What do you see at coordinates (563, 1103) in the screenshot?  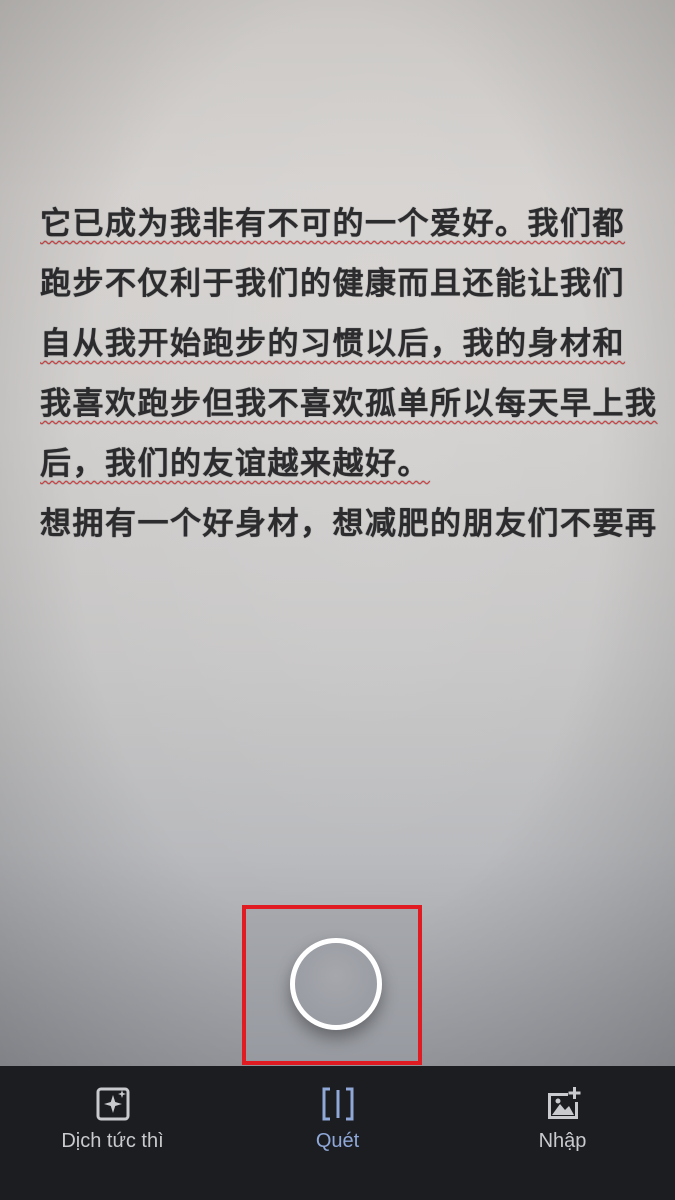 I see `import-image-icon` at bounding box center [563, 1103].